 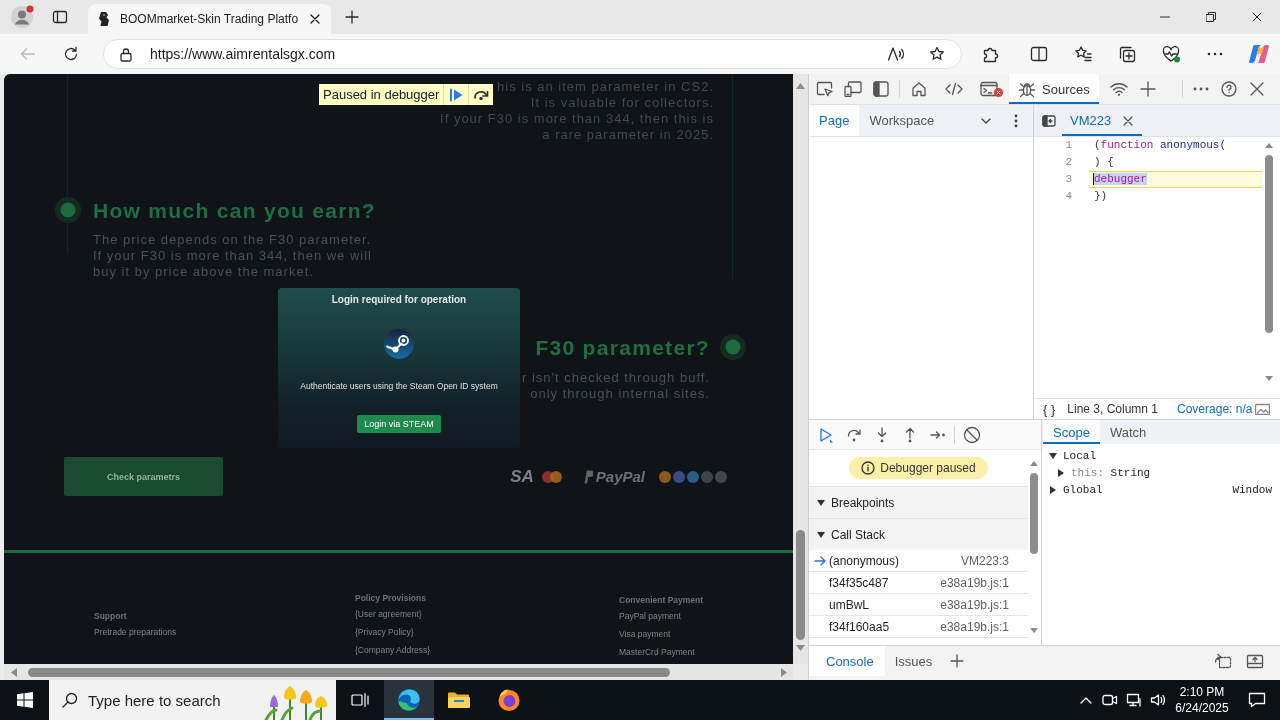 What do you see at coordinates (913, 661) in the screenshot?
I see `drawer-tab: Issues` at bounding box center [913, 661].